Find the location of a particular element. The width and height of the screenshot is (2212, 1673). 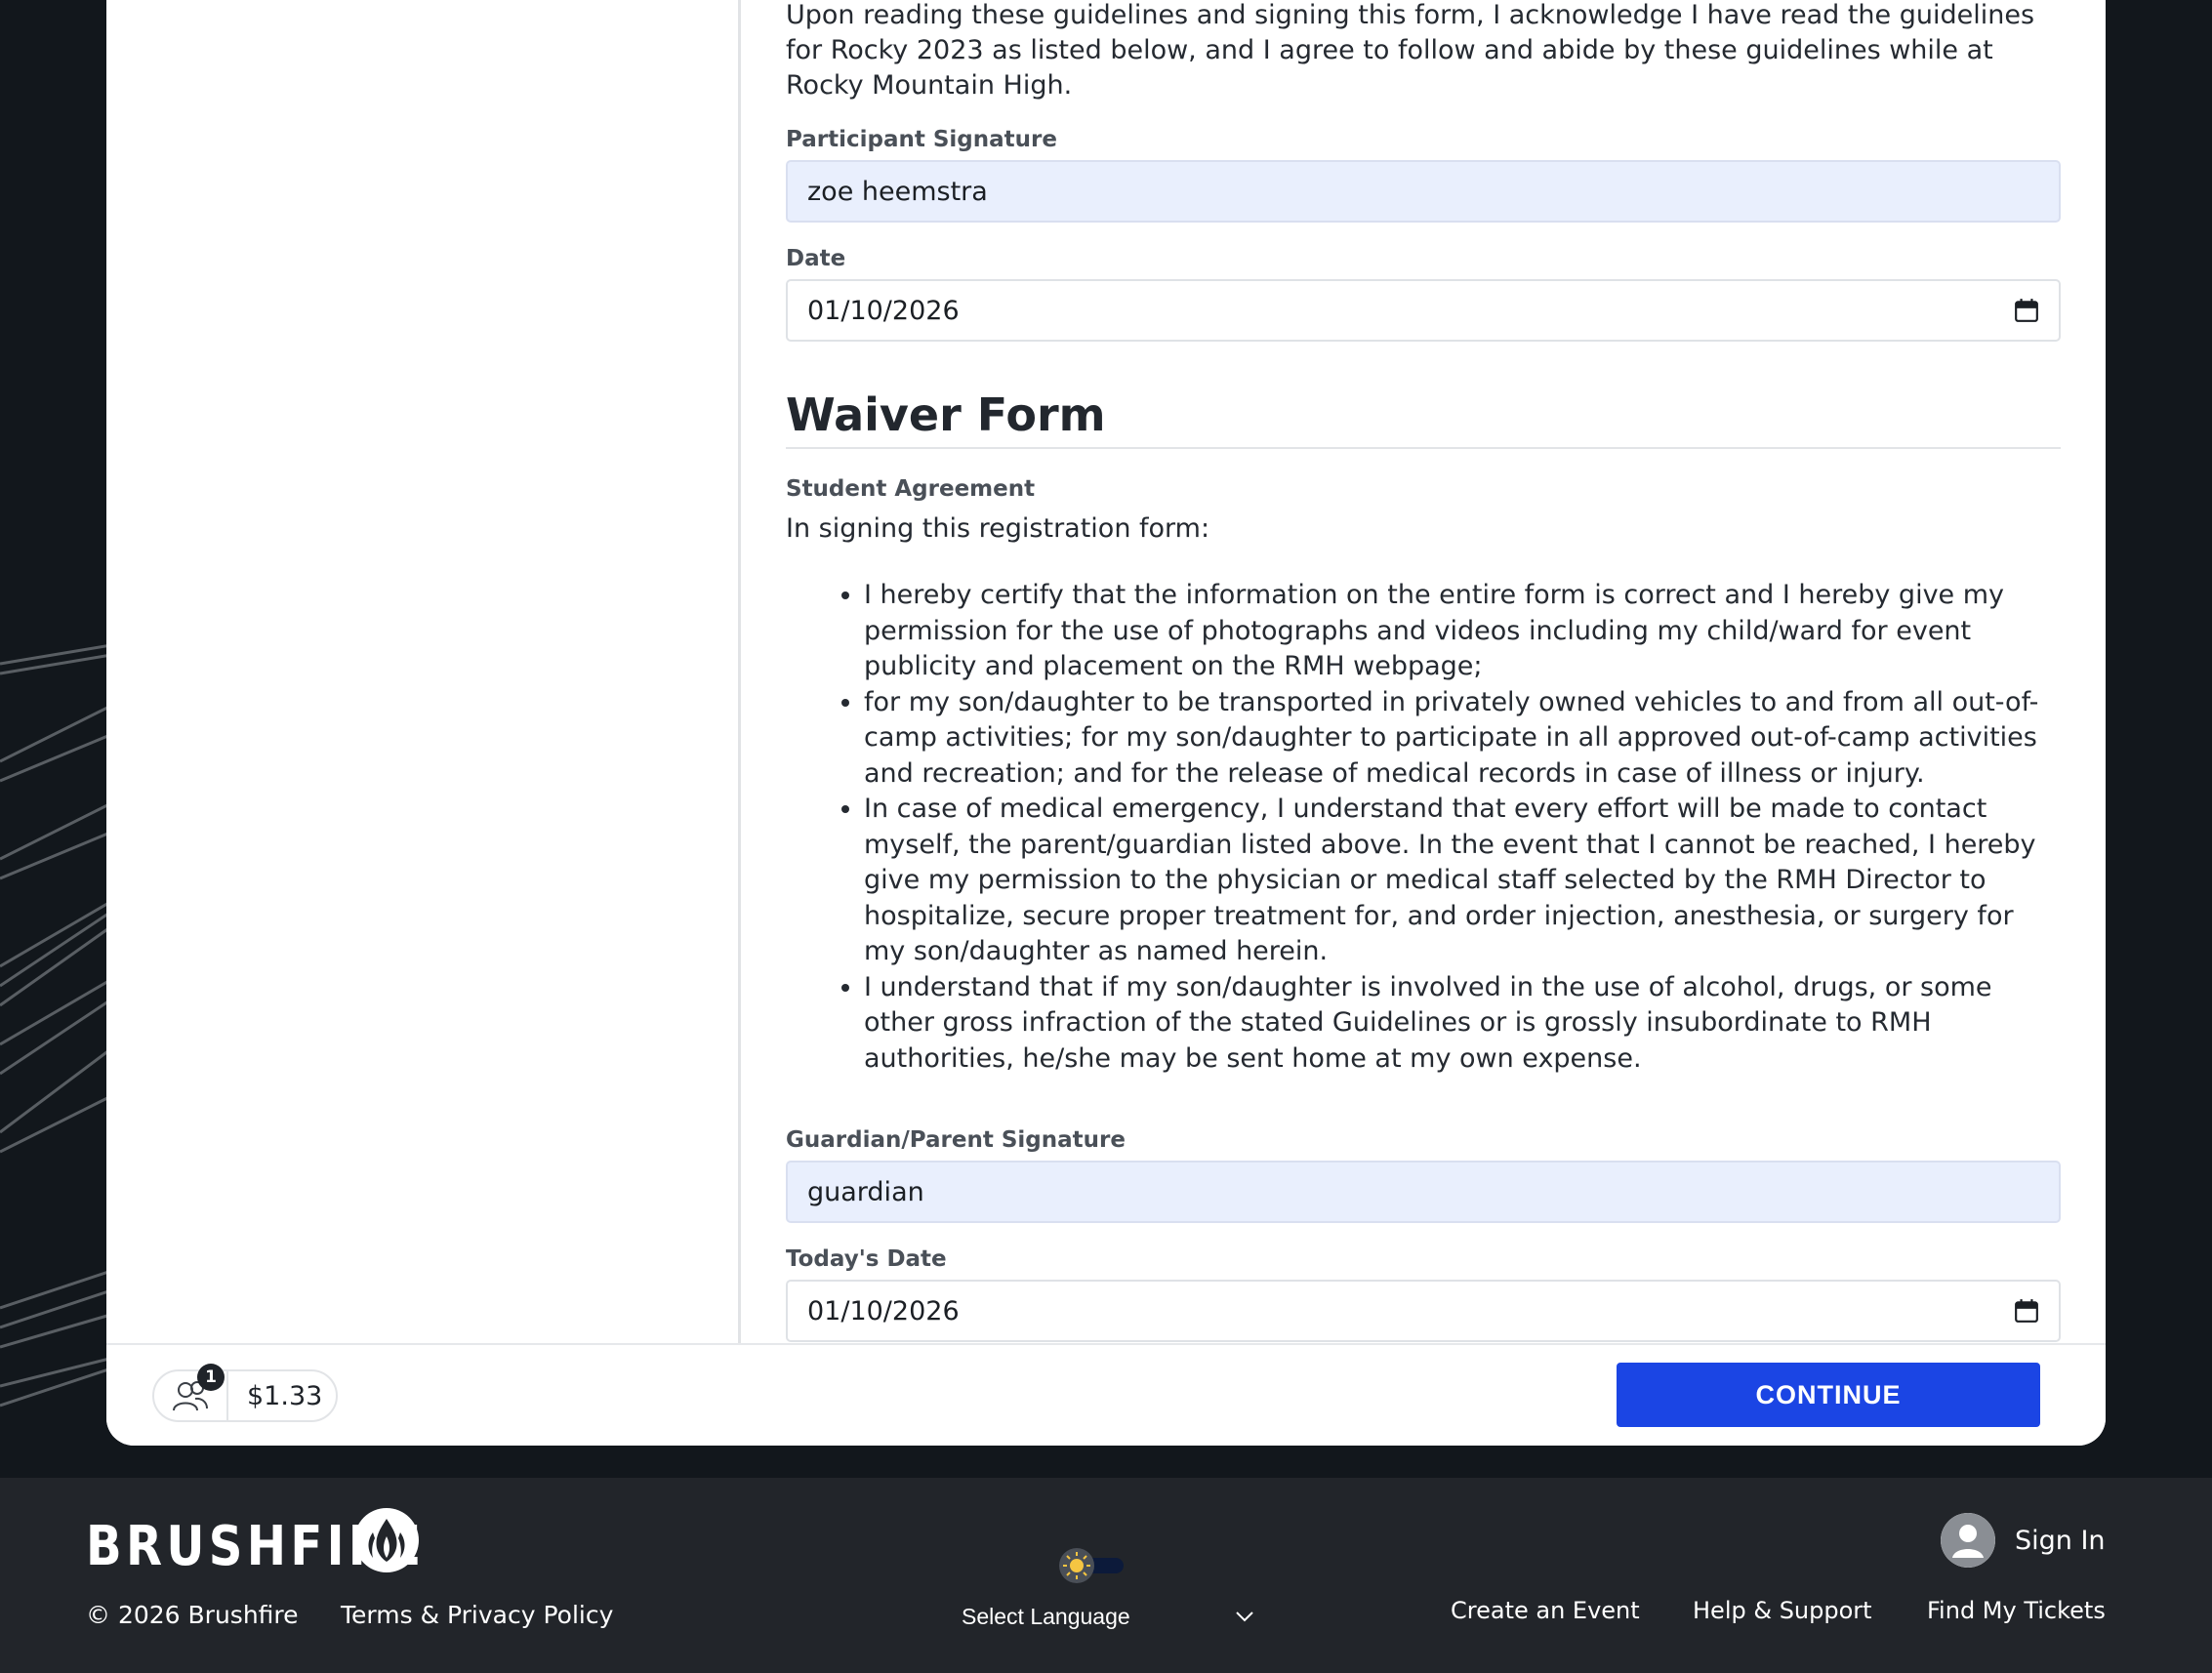

cart-total: $1.33 is located at coordinates (285, 1395).